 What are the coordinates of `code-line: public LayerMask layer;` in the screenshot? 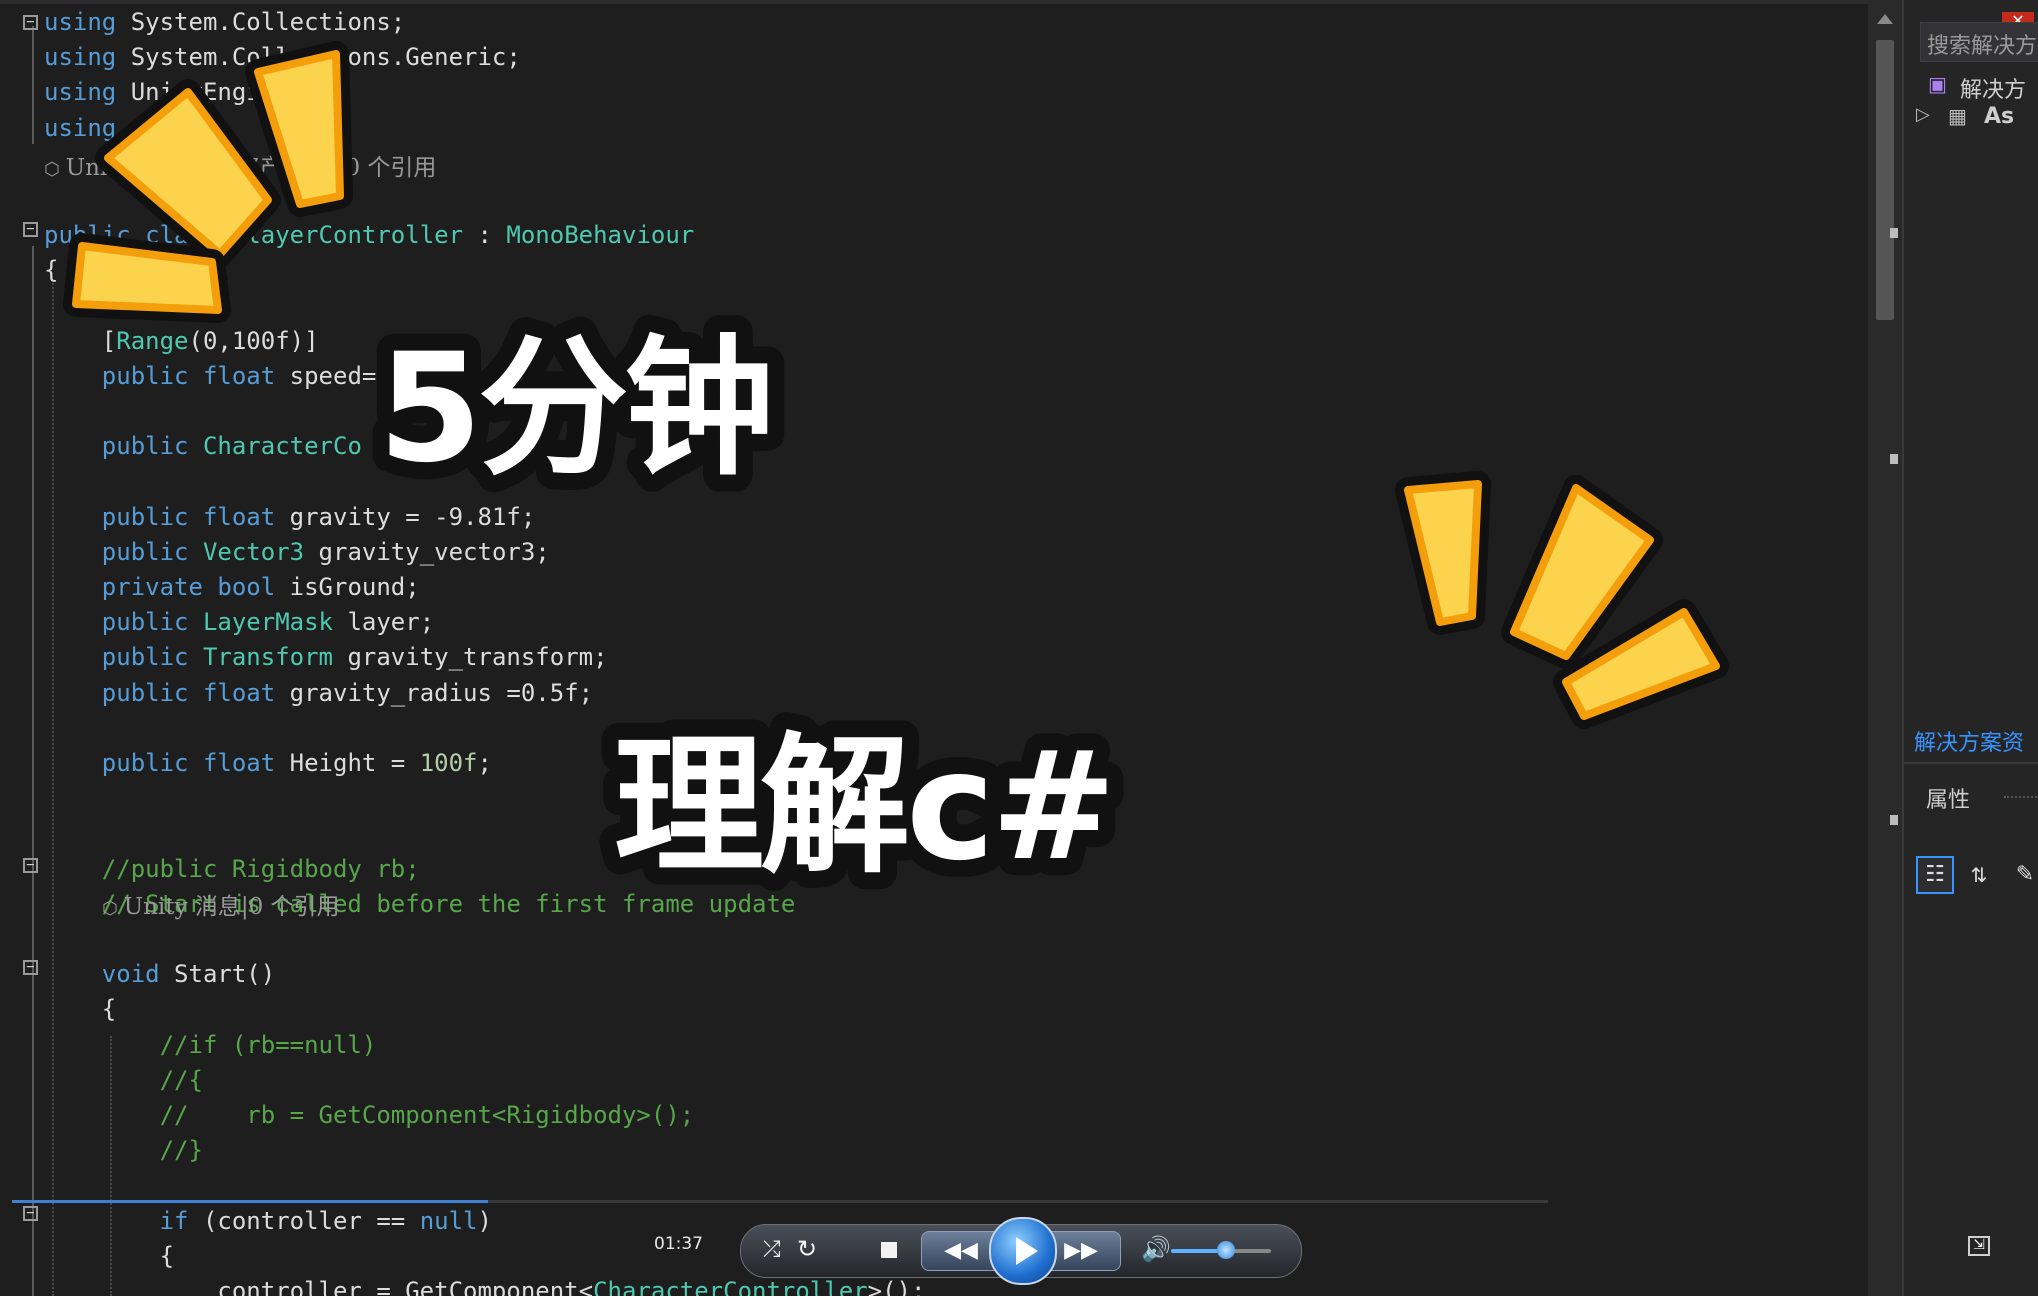 It's located at (239, 622).